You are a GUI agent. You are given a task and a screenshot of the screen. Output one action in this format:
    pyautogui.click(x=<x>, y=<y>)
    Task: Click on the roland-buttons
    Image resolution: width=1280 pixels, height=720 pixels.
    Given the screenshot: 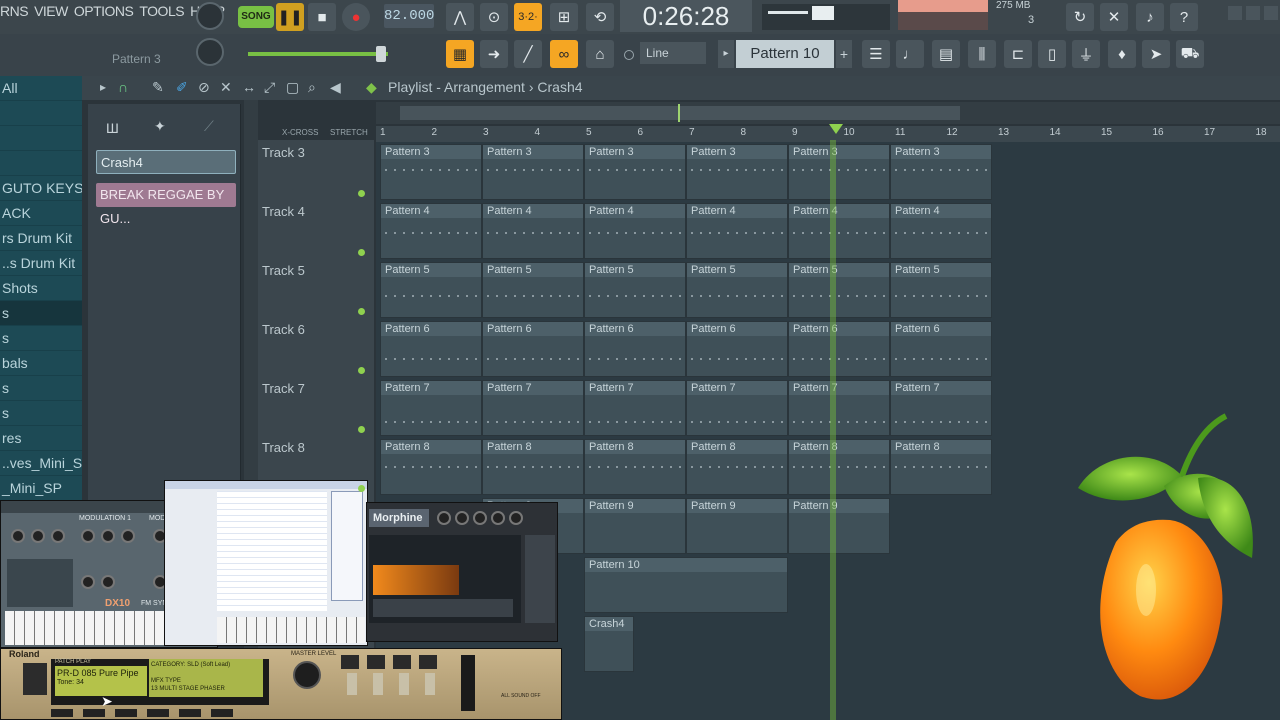 What is the action you would take?
    pyautogui.click(x=393, y=662)
    